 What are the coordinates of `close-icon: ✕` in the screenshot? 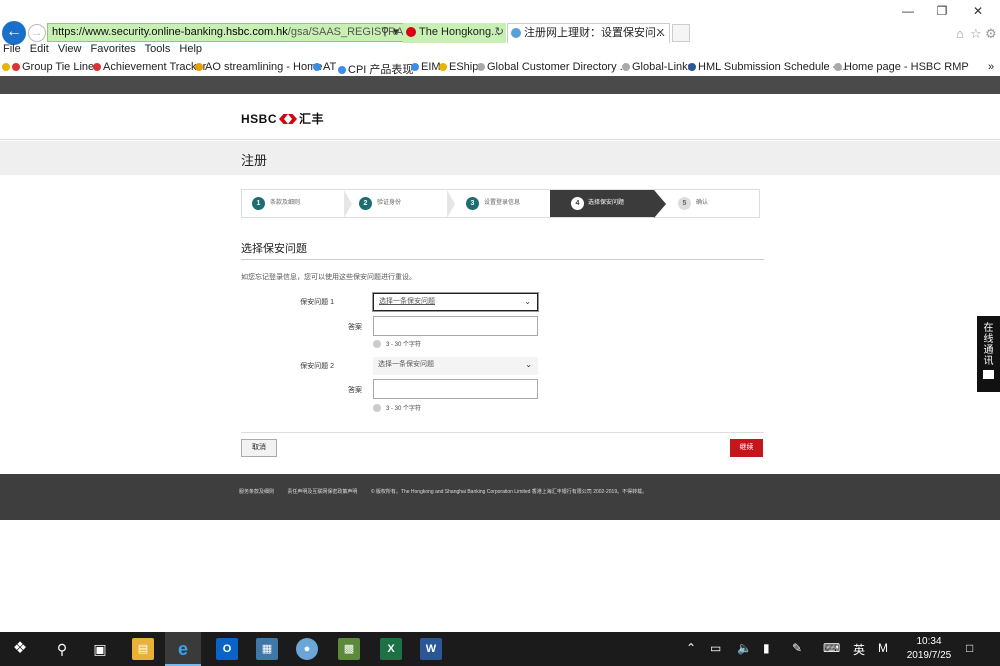 It's located at (978, 11).